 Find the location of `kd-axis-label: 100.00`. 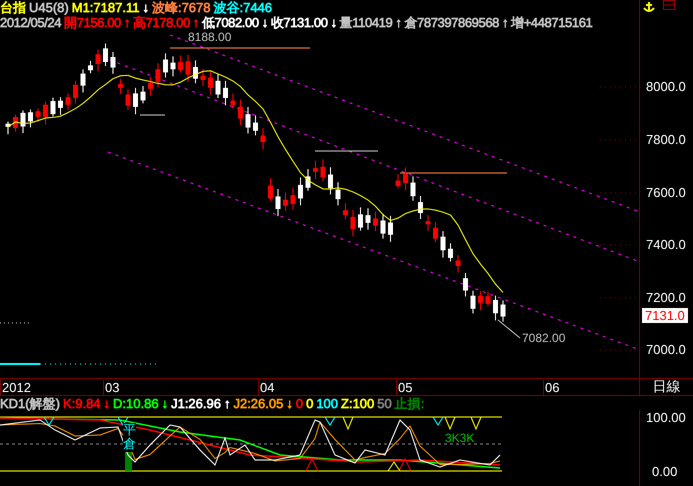

kd-axis-label: 100.00 is located at coordinates (666, 417).